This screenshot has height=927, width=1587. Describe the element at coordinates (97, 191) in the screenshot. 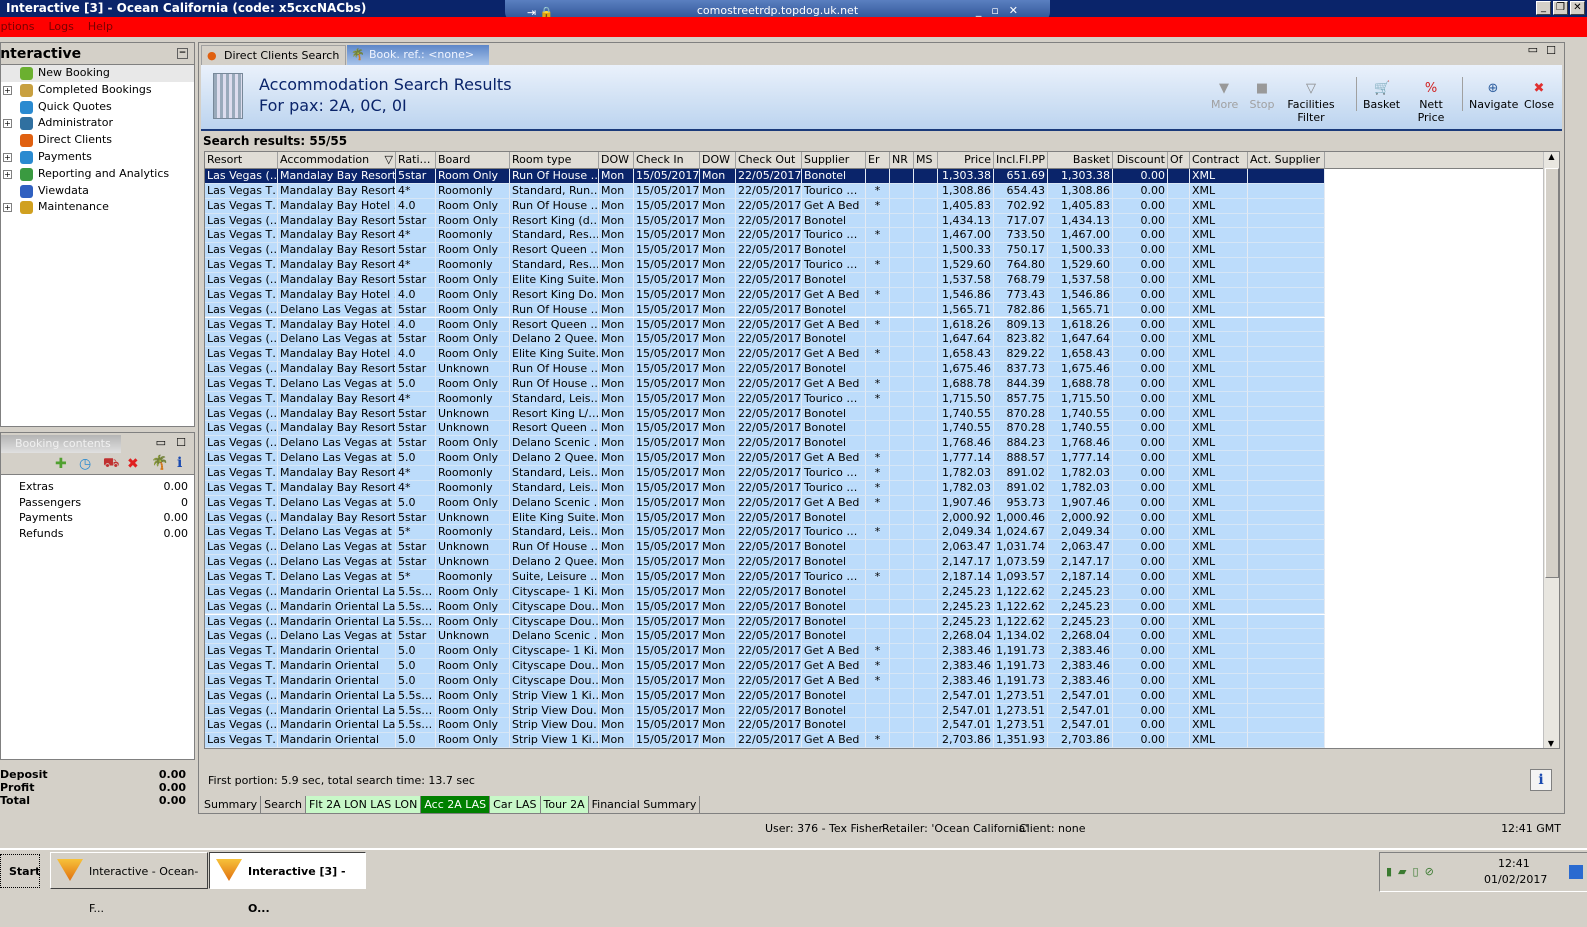

I see `sidebar-item-viewdata: Viewdata` at that location.